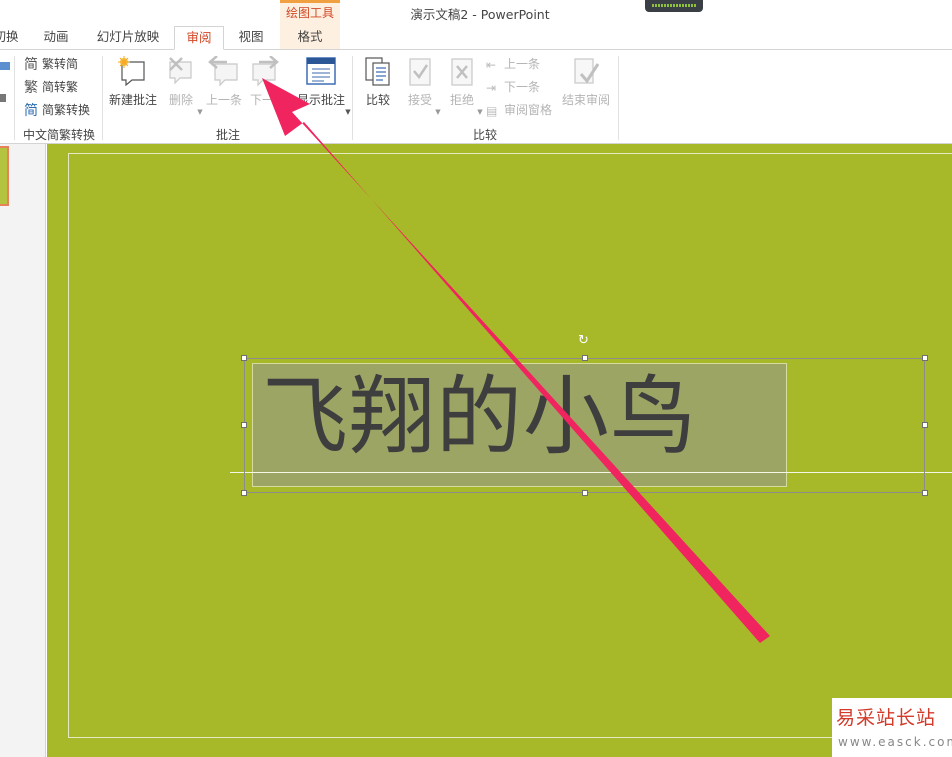 The width and height of the screenshot is (952, 757). Describe the element at coordinates (57, 110) in the screenshot. I see `chinese-conversion-button: 简简繁转换` at that location.